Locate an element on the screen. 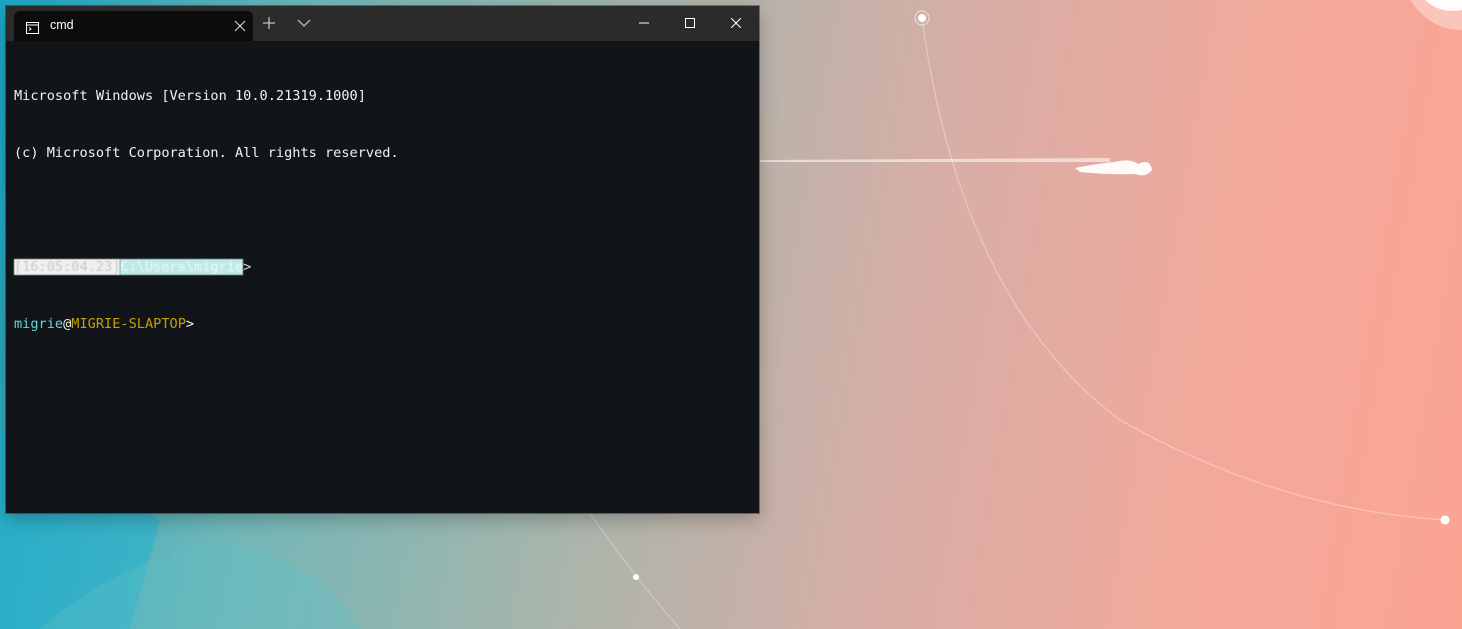  maximize-button is located at coordinates (690, 23).